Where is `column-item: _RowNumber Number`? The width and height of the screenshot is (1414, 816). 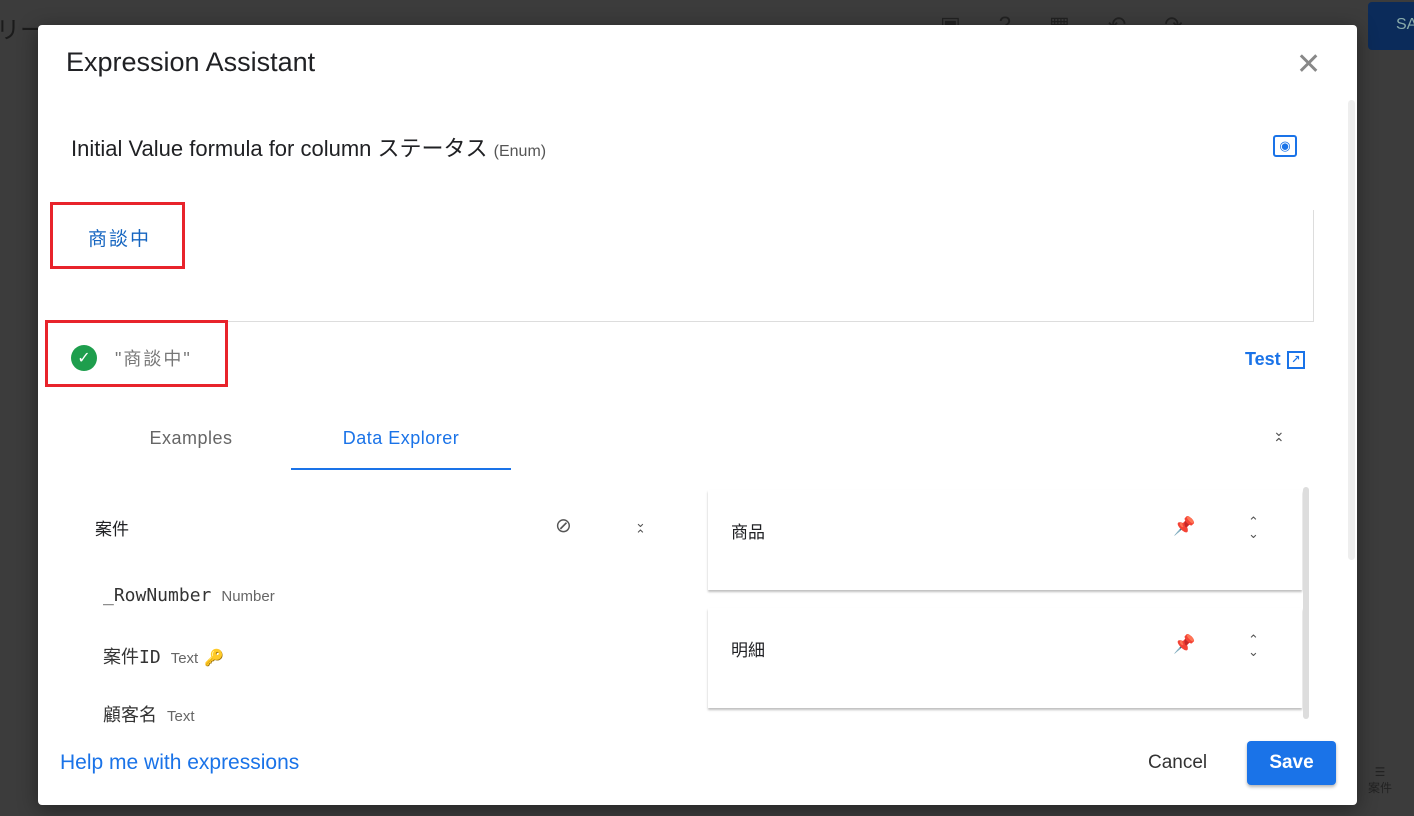
column-item: _RowNumber Number is located at coordinates (189, 595).